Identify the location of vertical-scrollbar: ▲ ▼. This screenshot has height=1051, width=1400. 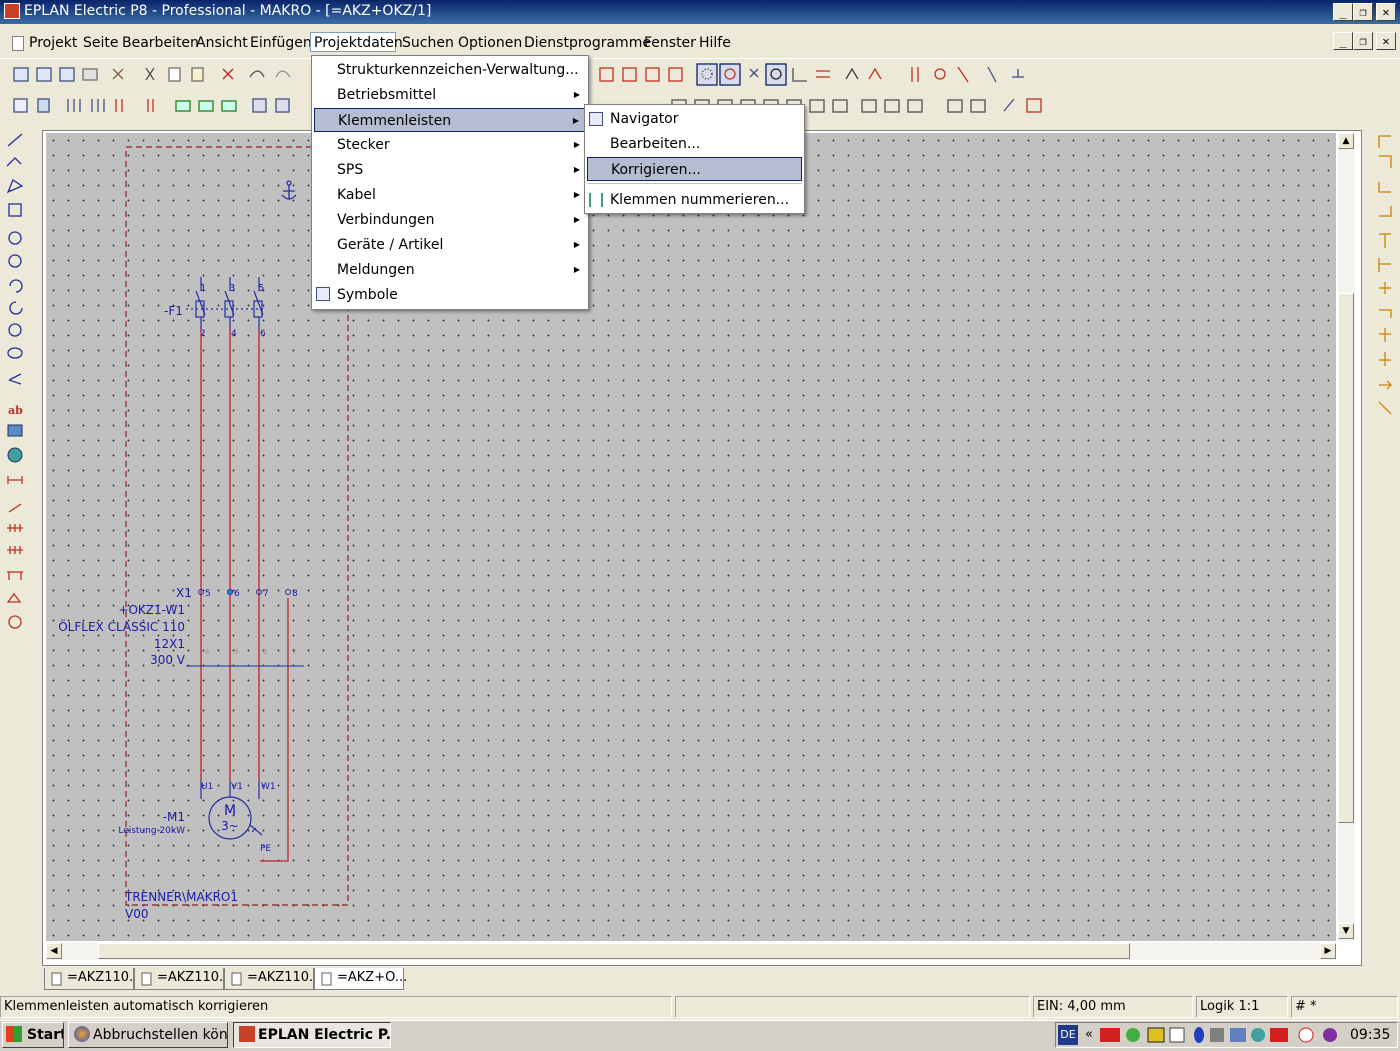
(1346, 537).